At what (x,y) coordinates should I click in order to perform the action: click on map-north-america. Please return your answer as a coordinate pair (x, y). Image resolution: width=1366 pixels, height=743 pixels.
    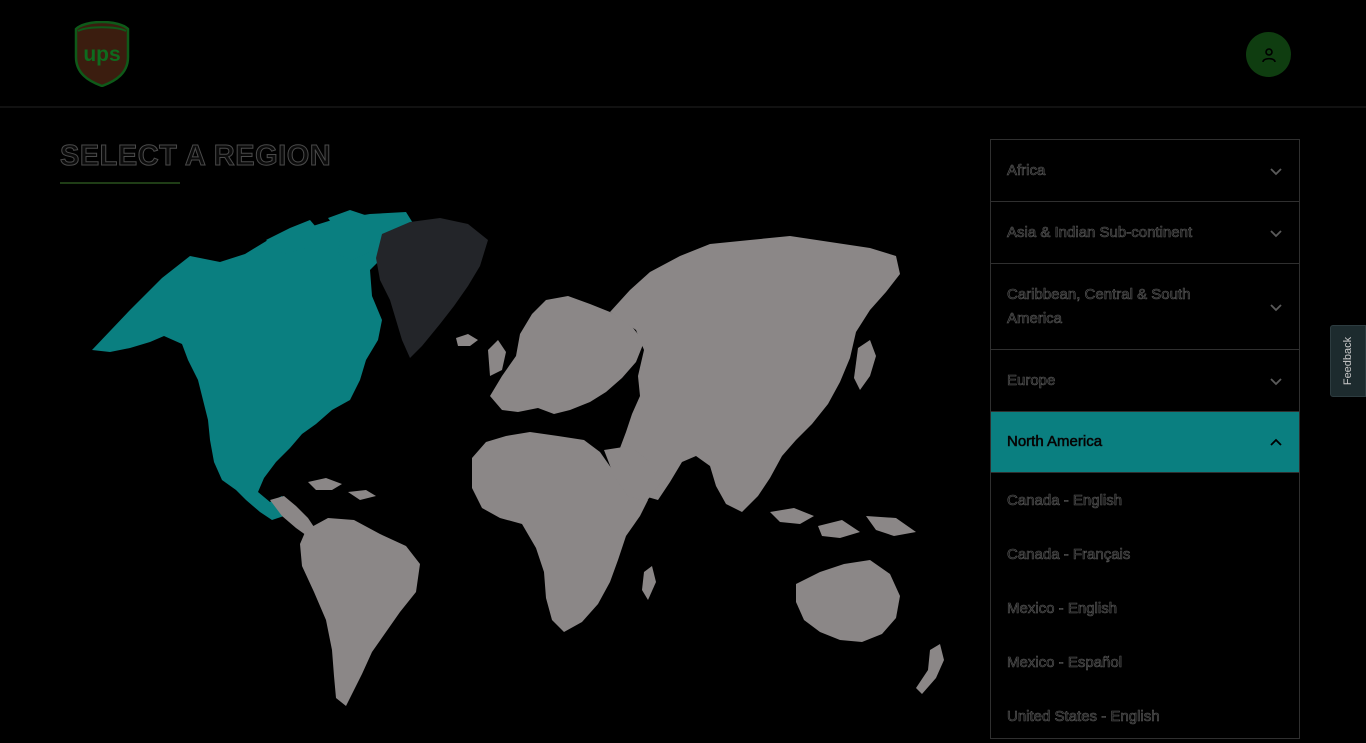
    Looking at the image, I should click on (254, 366).